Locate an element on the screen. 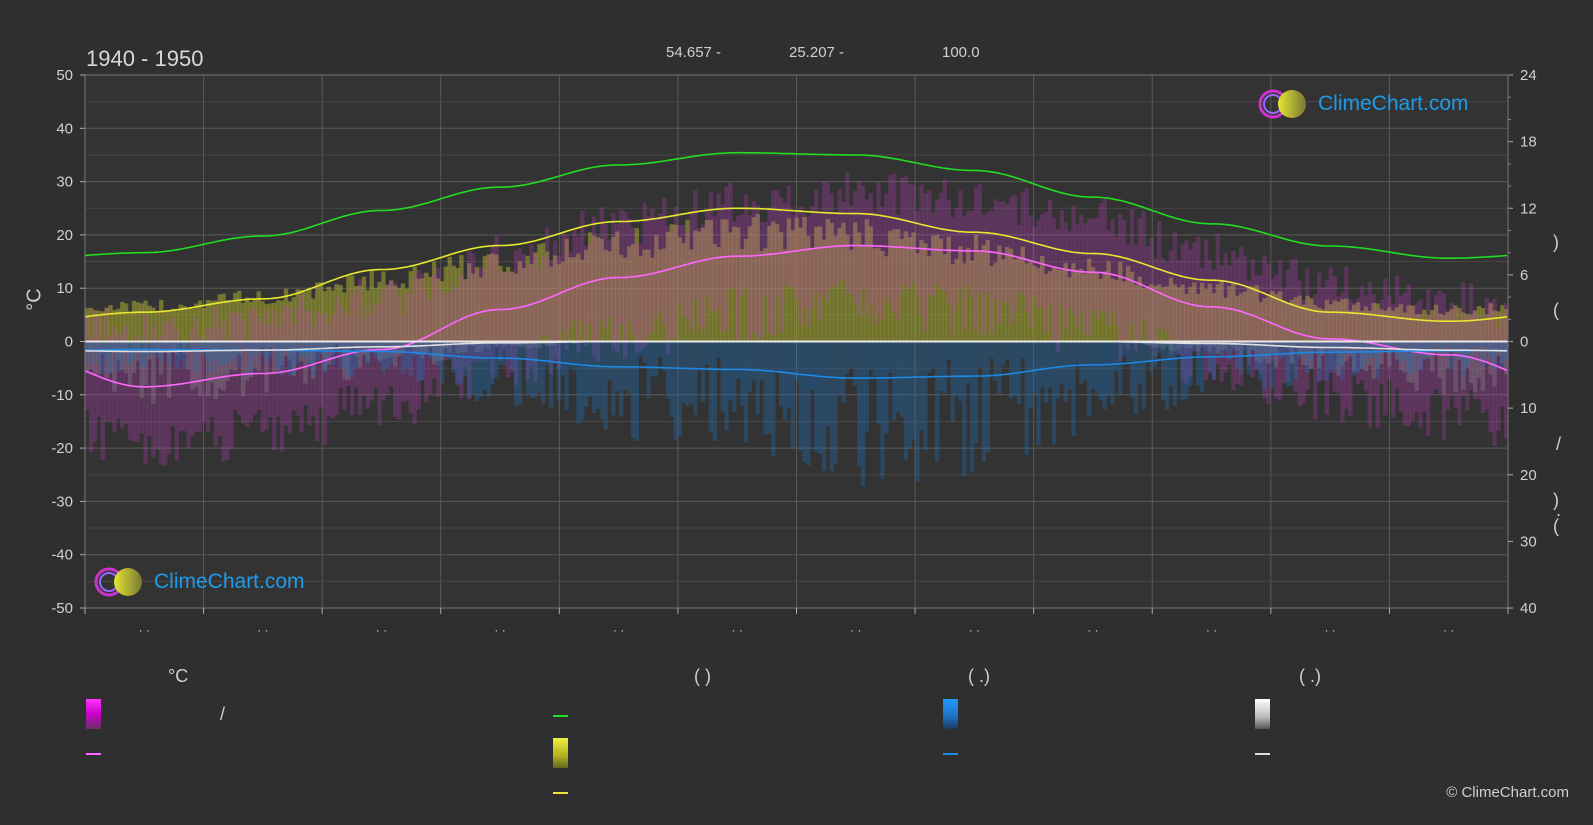  left-tick-label: -10 is located at coordinates (62, 395).